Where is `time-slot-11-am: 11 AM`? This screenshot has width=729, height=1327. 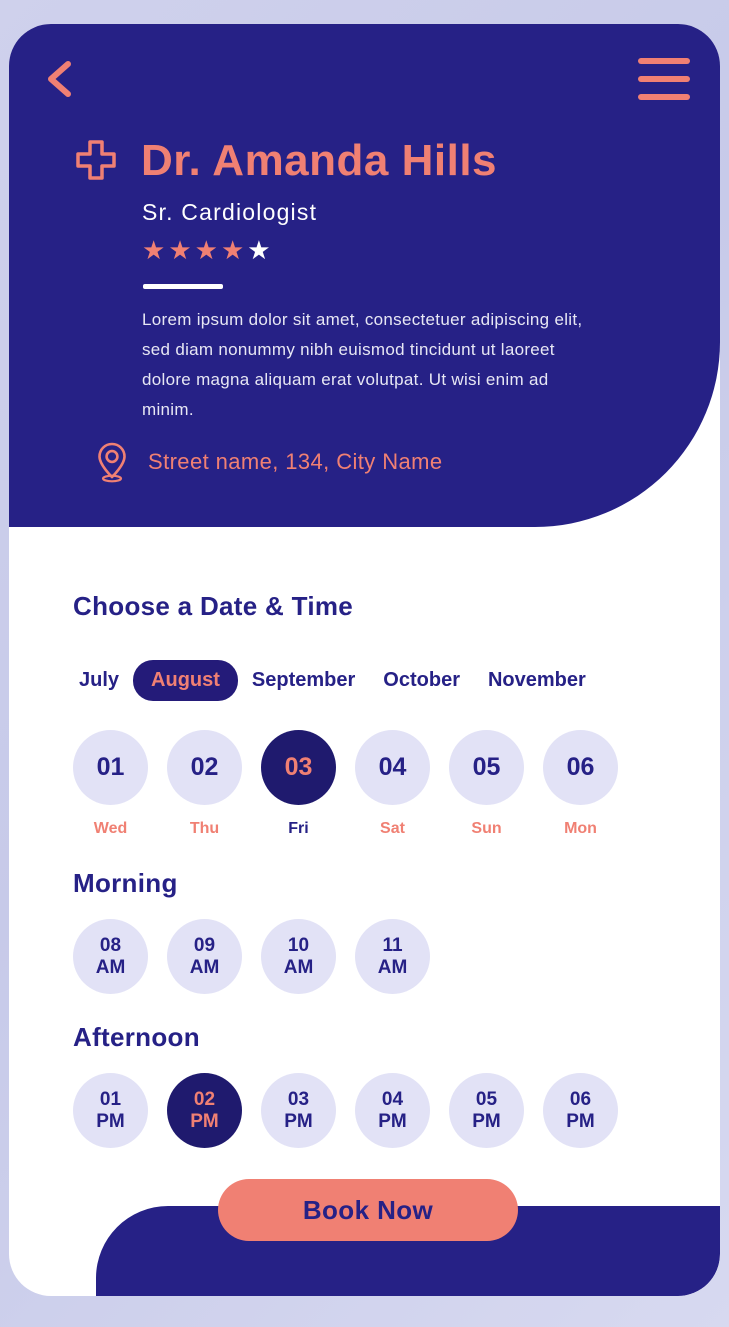 time-slot-11-am: 11 AM is located at coordinates (392, 956).